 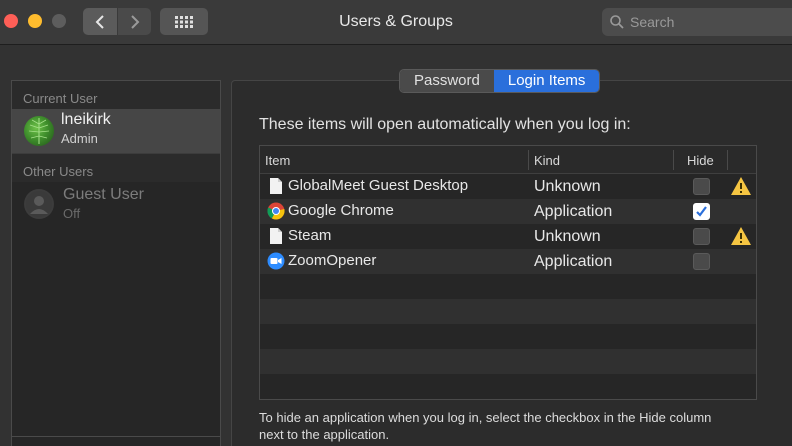 What do you see at coordinates (59, 21) in the screenshot?
I see `zoom-window-button` at bounding box center [59, 21].